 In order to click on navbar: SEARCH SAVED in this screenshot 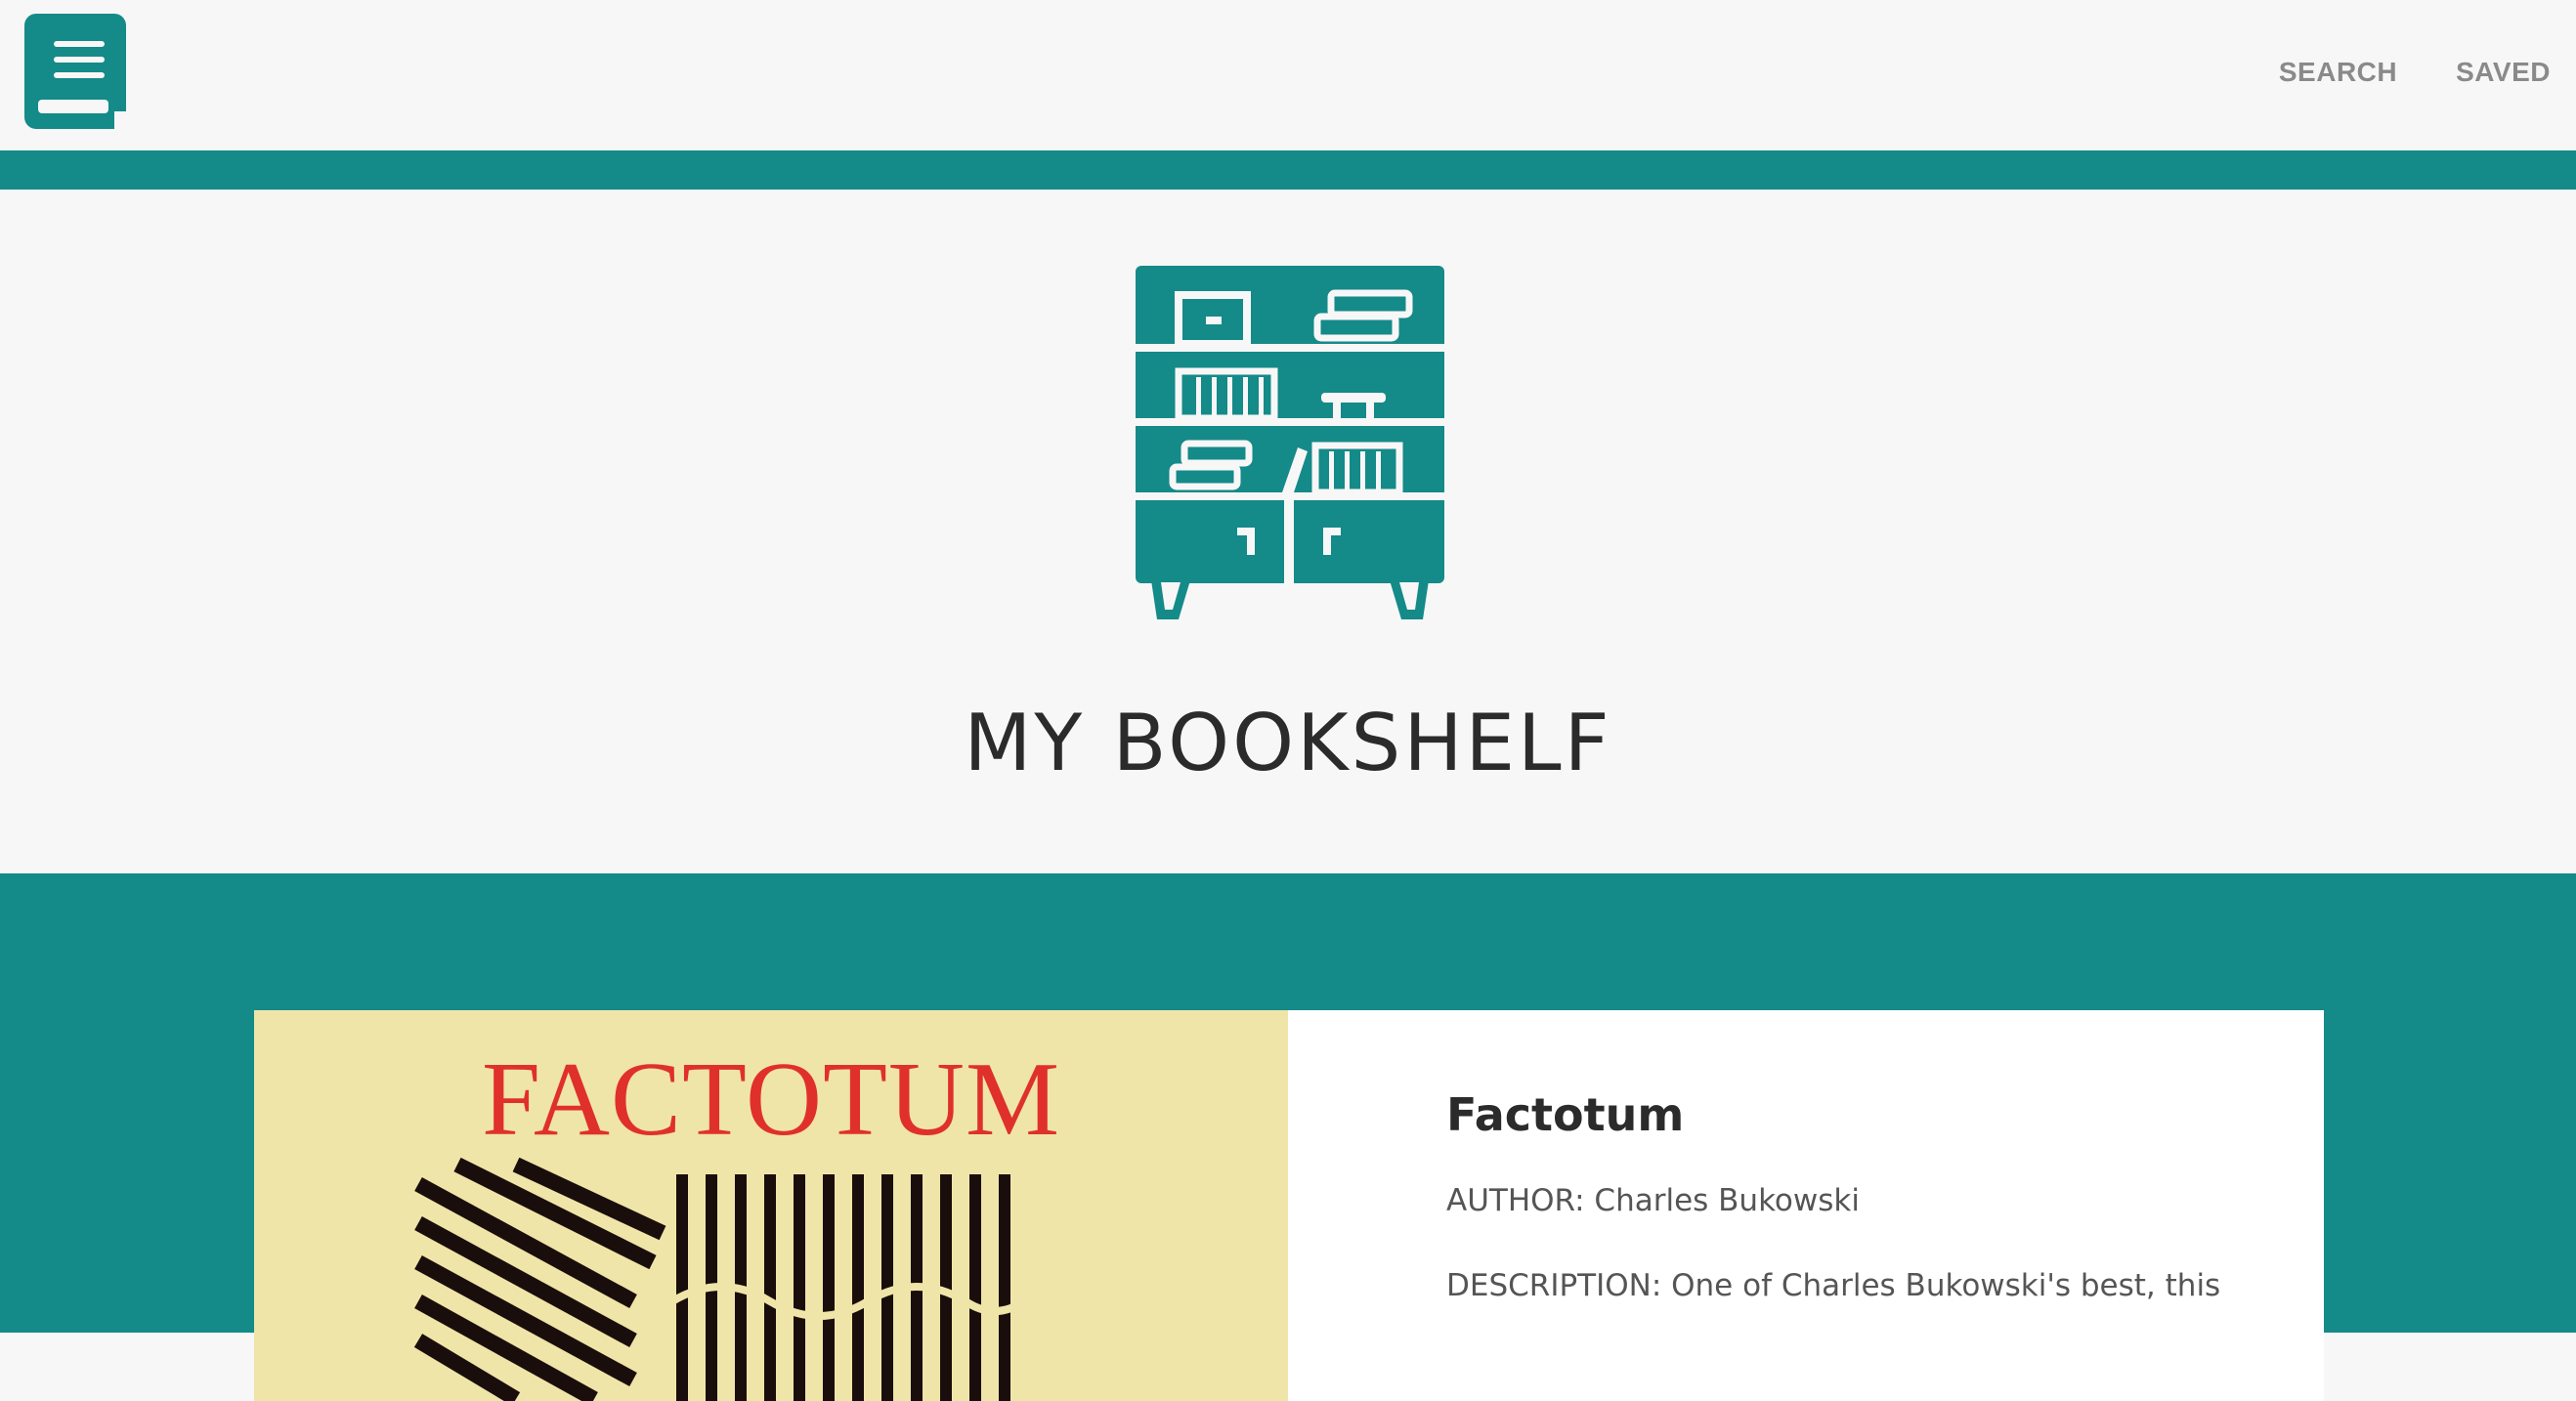, I will do `click(1288, 75)`.